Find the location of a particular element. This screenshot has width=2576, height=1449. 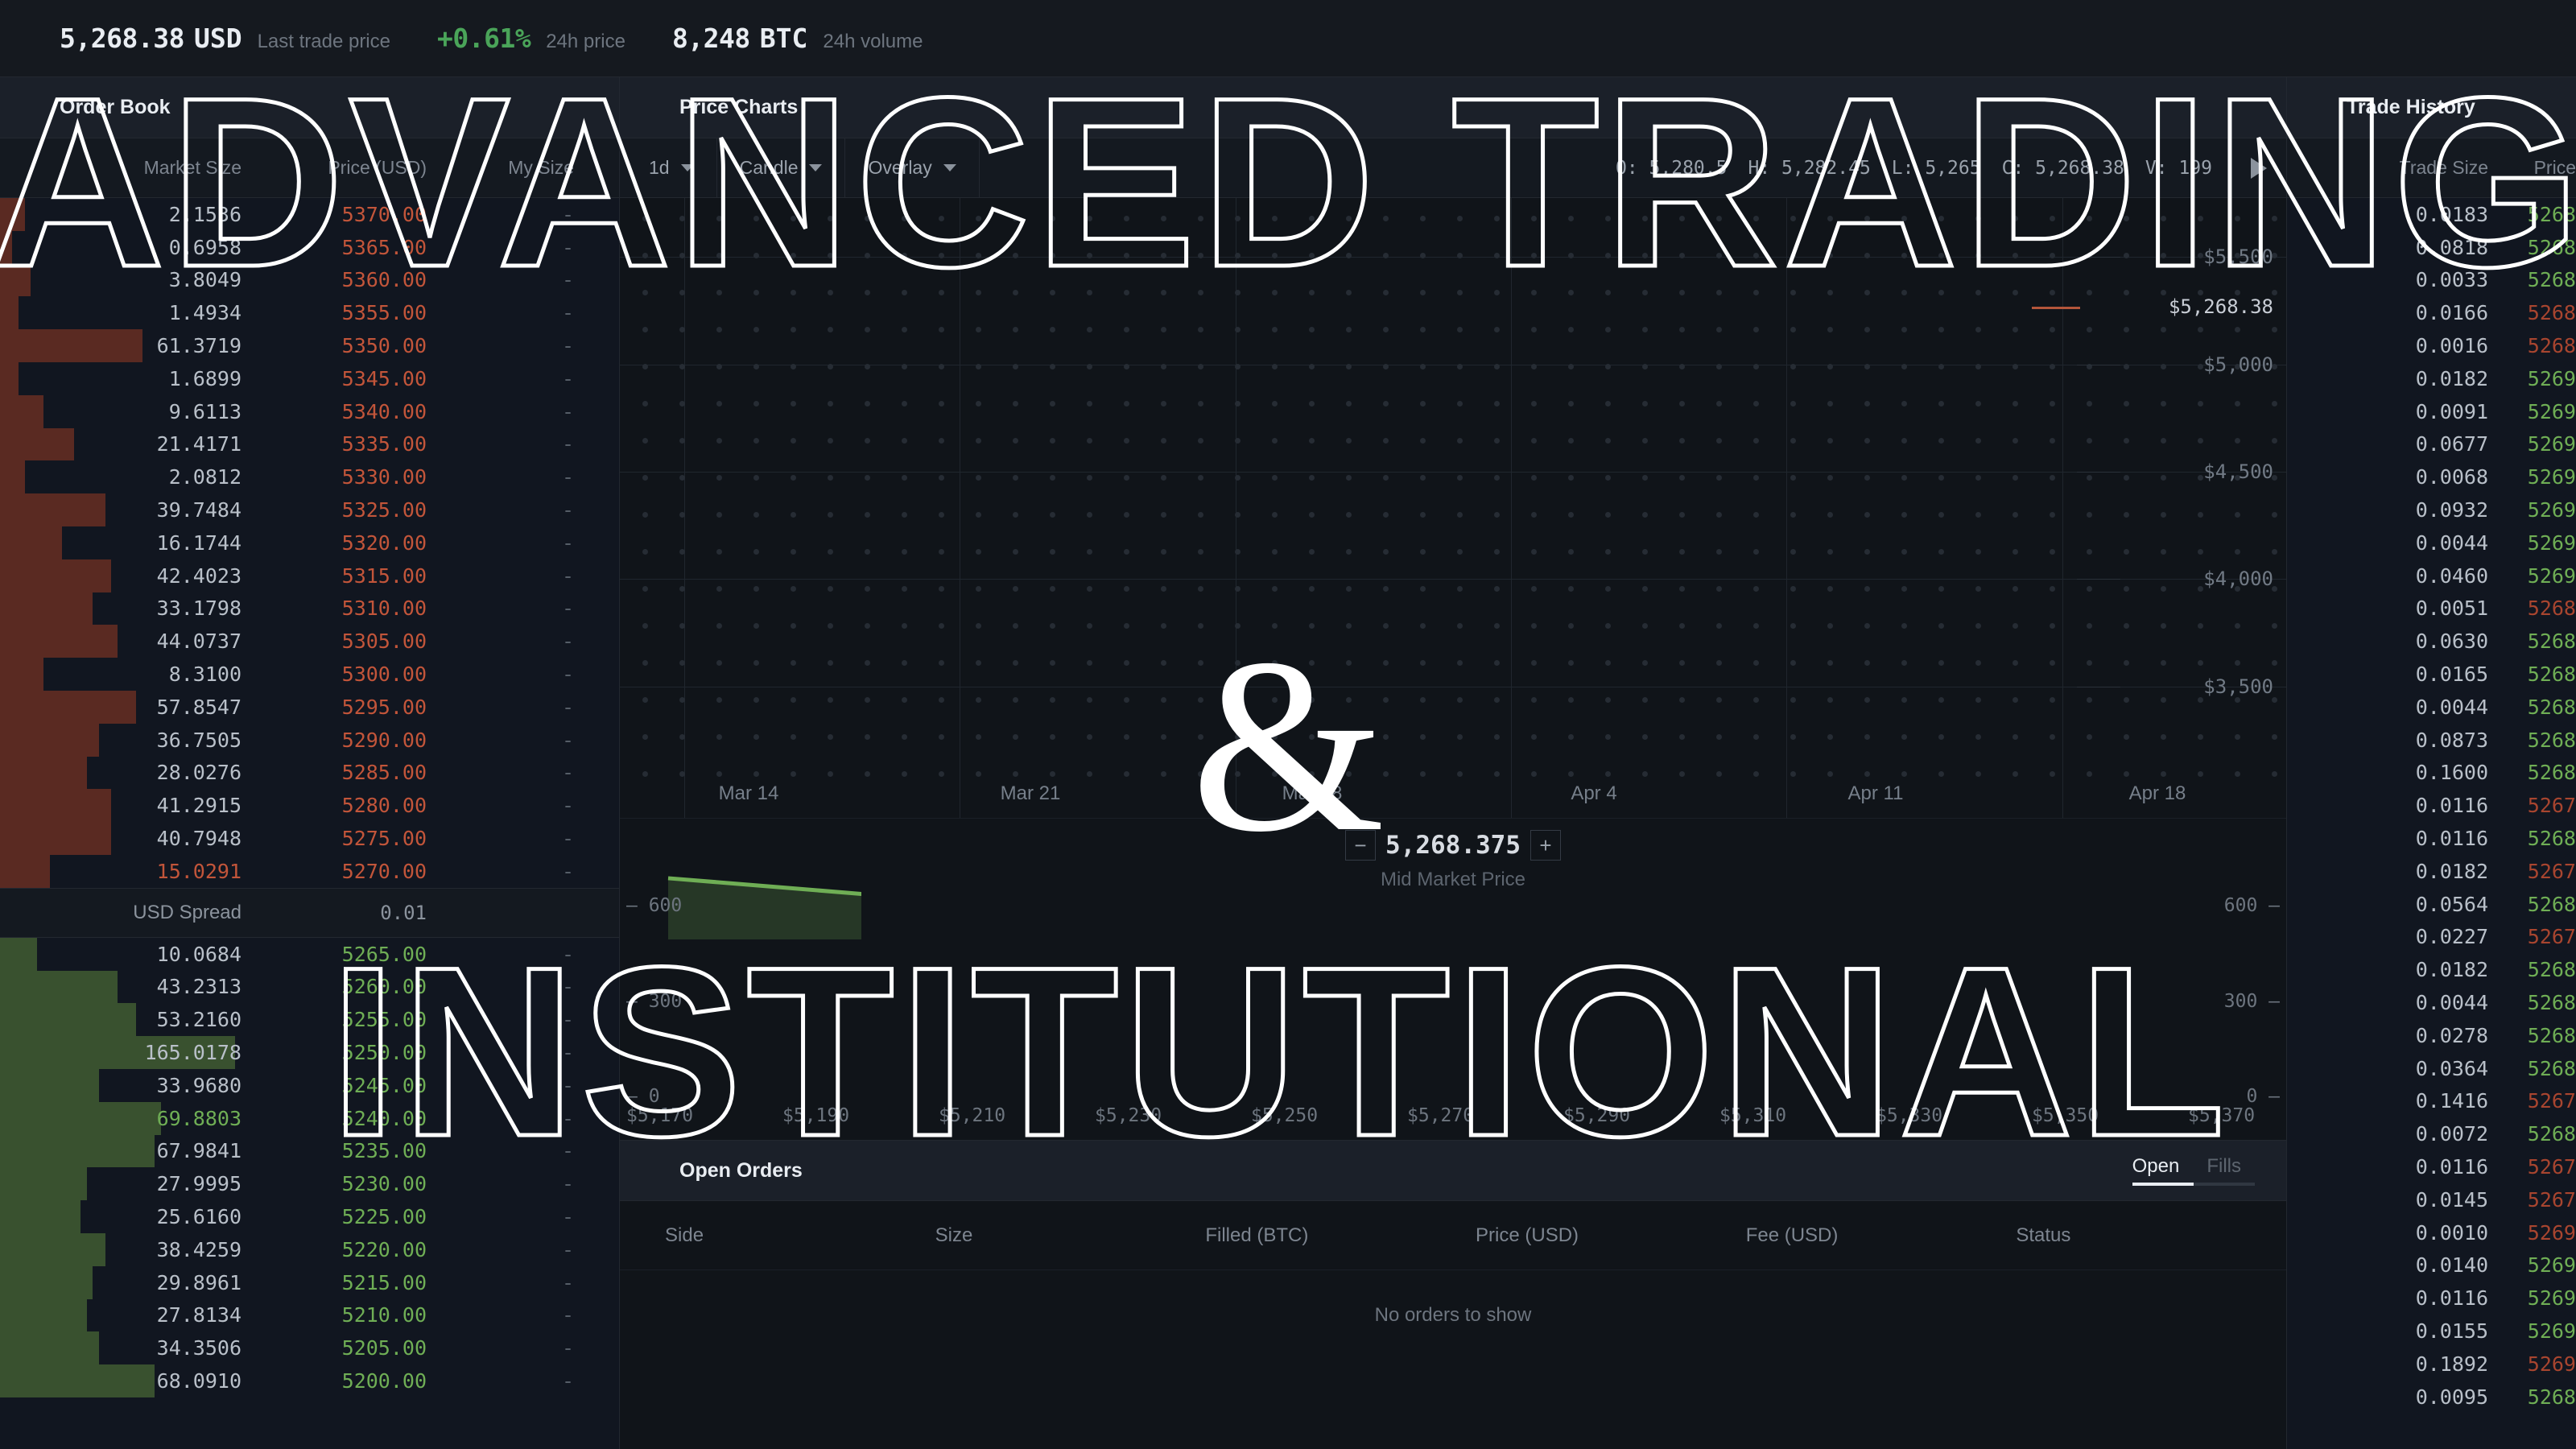

trade-history-row: 0.0818 5268 is located at coordinates (2431, 247).